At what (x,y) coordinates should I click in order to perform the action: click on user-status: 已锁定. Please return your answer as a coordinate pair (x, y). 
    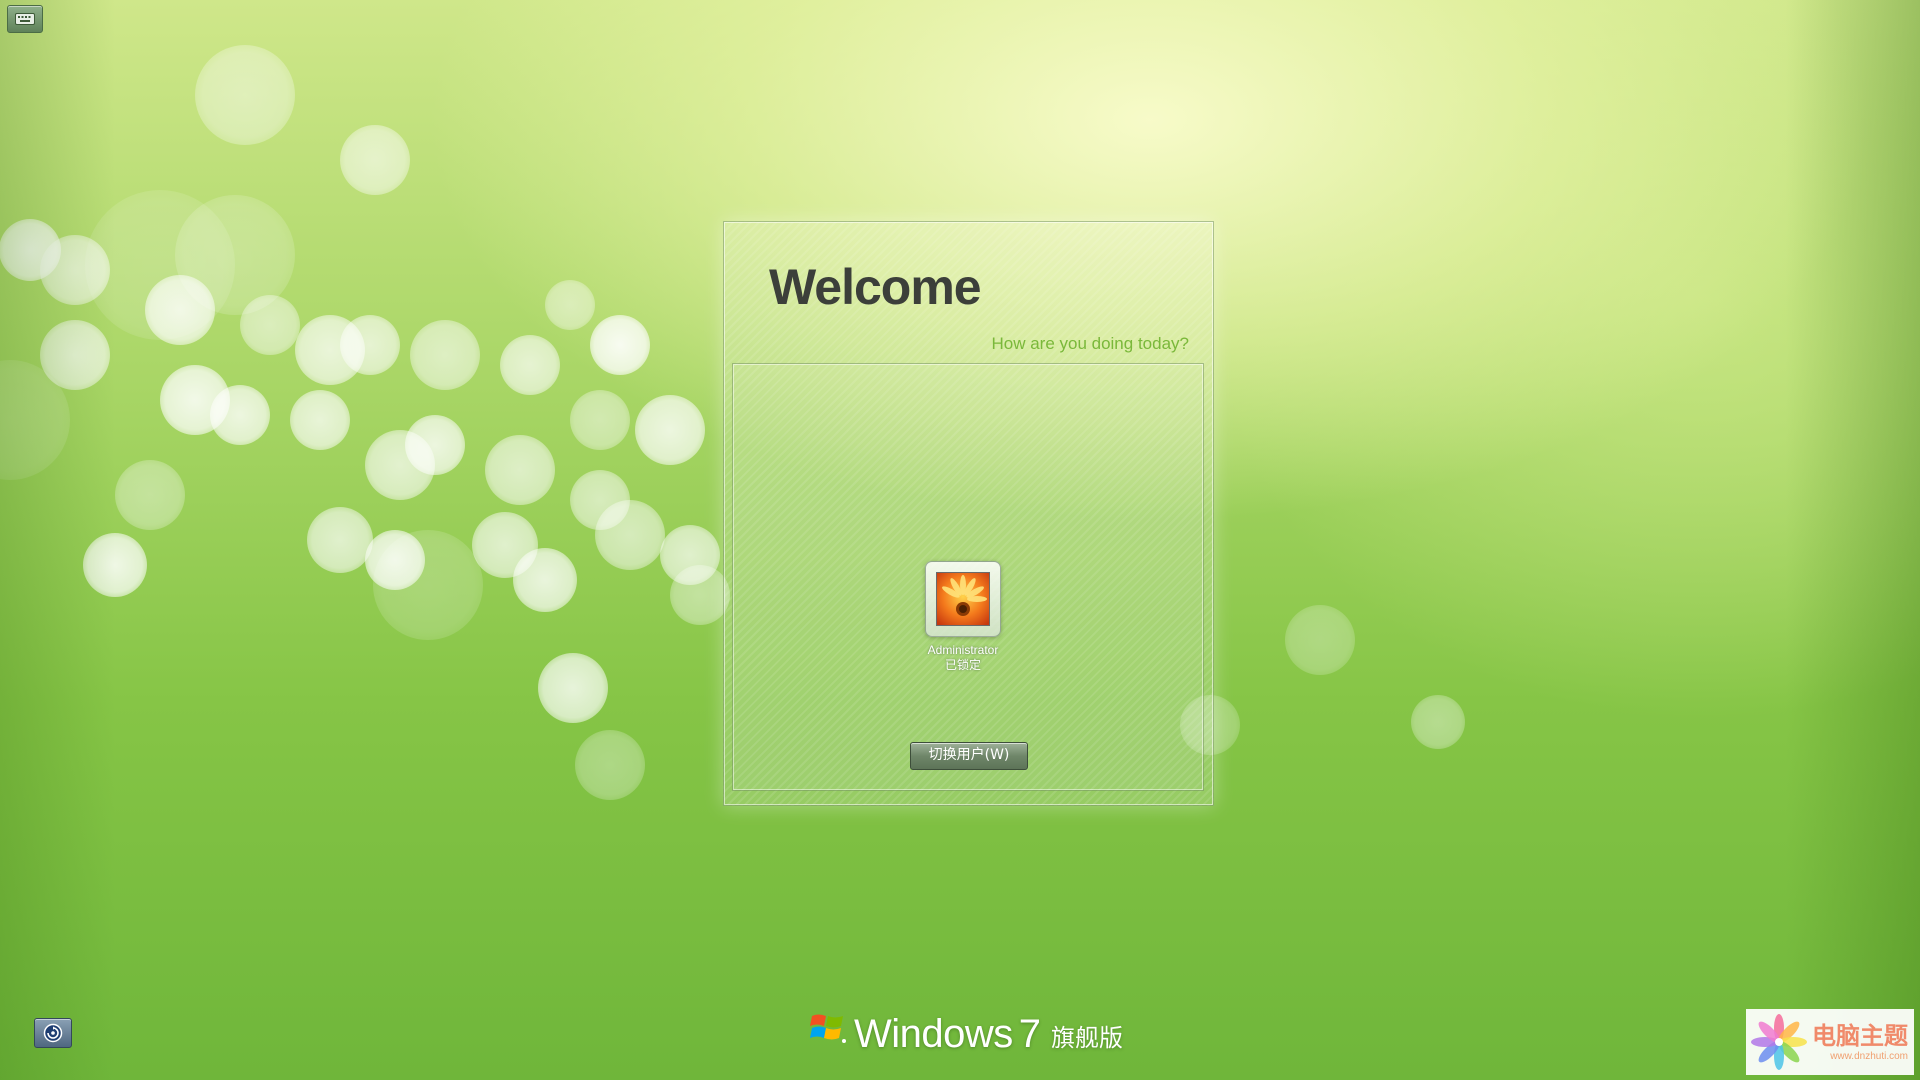
    Looking at the image, I should click on (962, 665).